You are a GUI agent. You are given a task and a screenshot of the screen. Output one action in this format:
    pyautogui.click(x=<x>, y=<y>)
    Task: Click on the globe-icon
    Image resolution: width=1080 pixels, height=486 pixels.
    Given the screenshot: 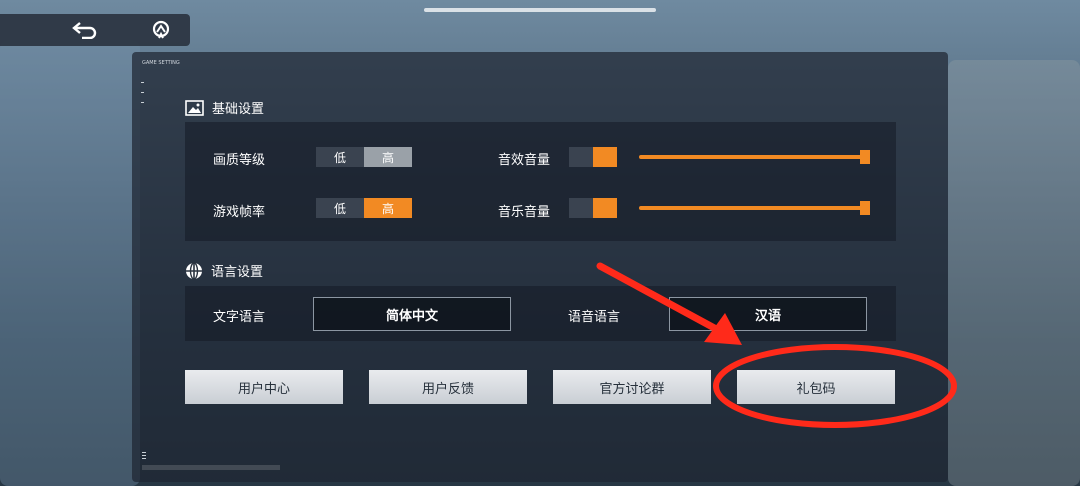 What is the action you would take?
    pyautogui.click(x=194, y=270)
    